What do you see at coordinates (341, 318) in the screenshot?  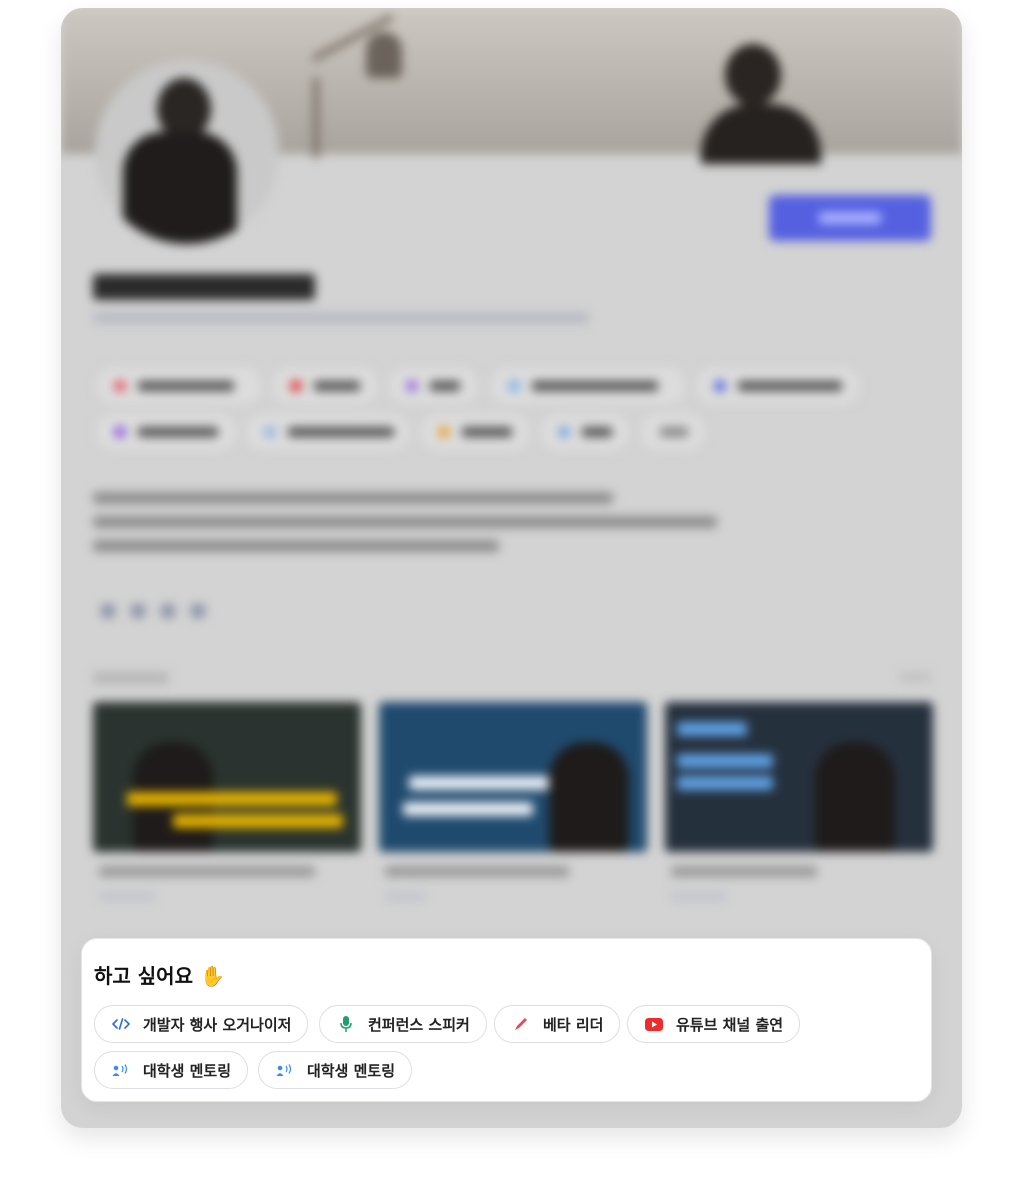 I see `profile-subtitle` at bounding box center [341, 318].